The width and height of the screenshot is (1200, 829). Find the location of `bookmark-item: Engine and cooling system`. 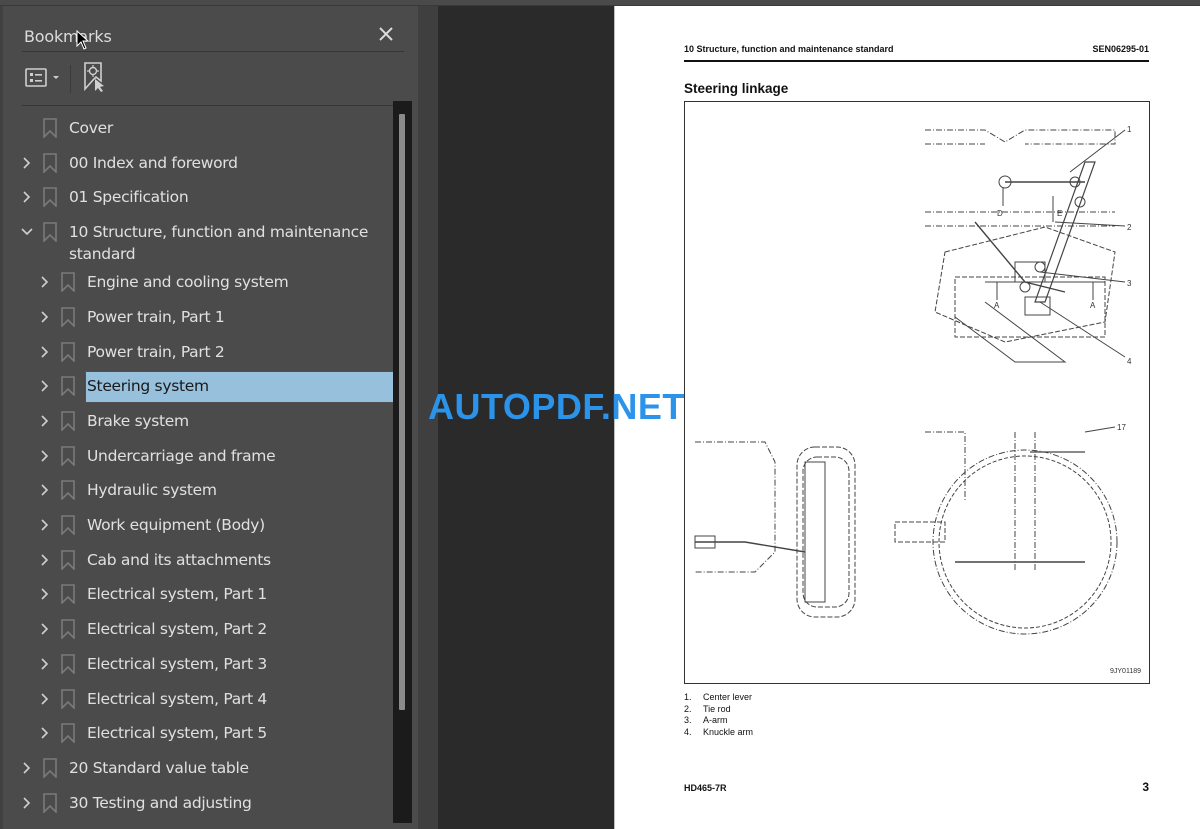

bookmark-item: Engine and cooling system is located at coordinates (200, 284).